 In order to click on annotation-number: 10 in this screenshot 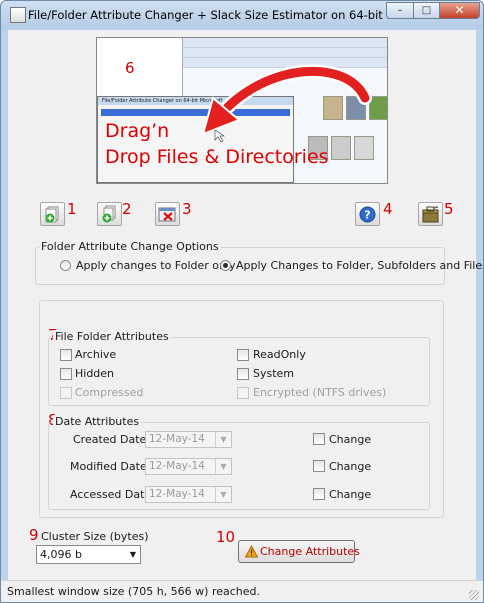, I will do `click(226, 537)`.